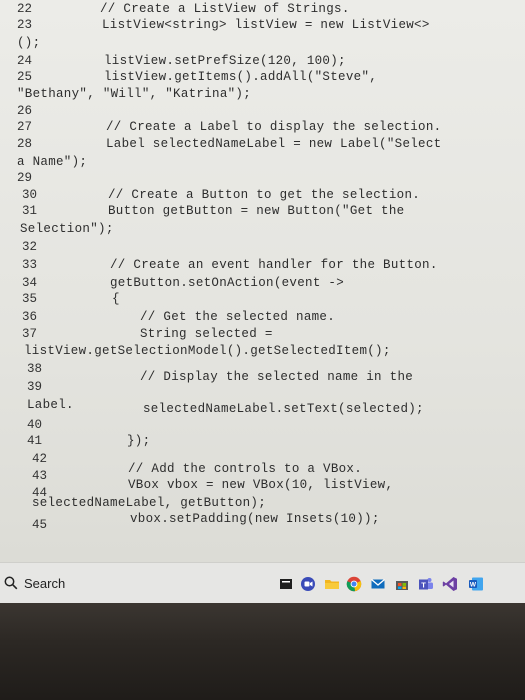  What do you see at coordinates (332, 584) in the screenshot?
I see `folder-icon` at bounding box center [332, 584].